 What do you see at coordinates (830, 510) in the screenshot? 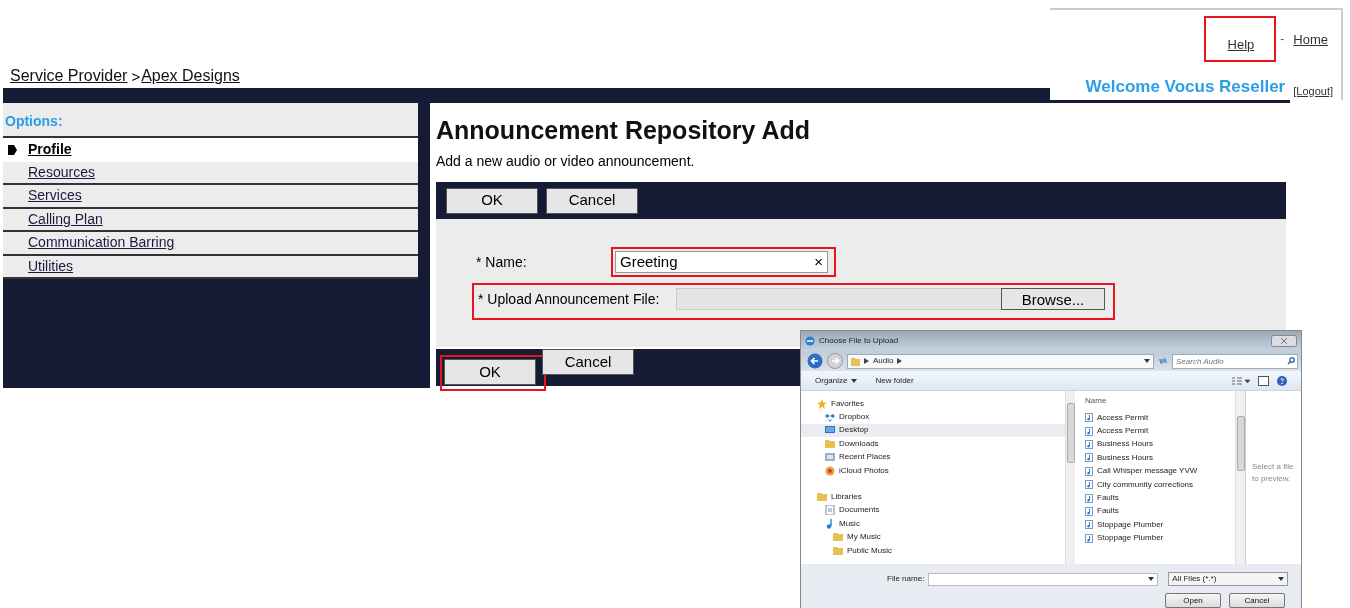
I see `document-icon` at bounding box center [830, 510].